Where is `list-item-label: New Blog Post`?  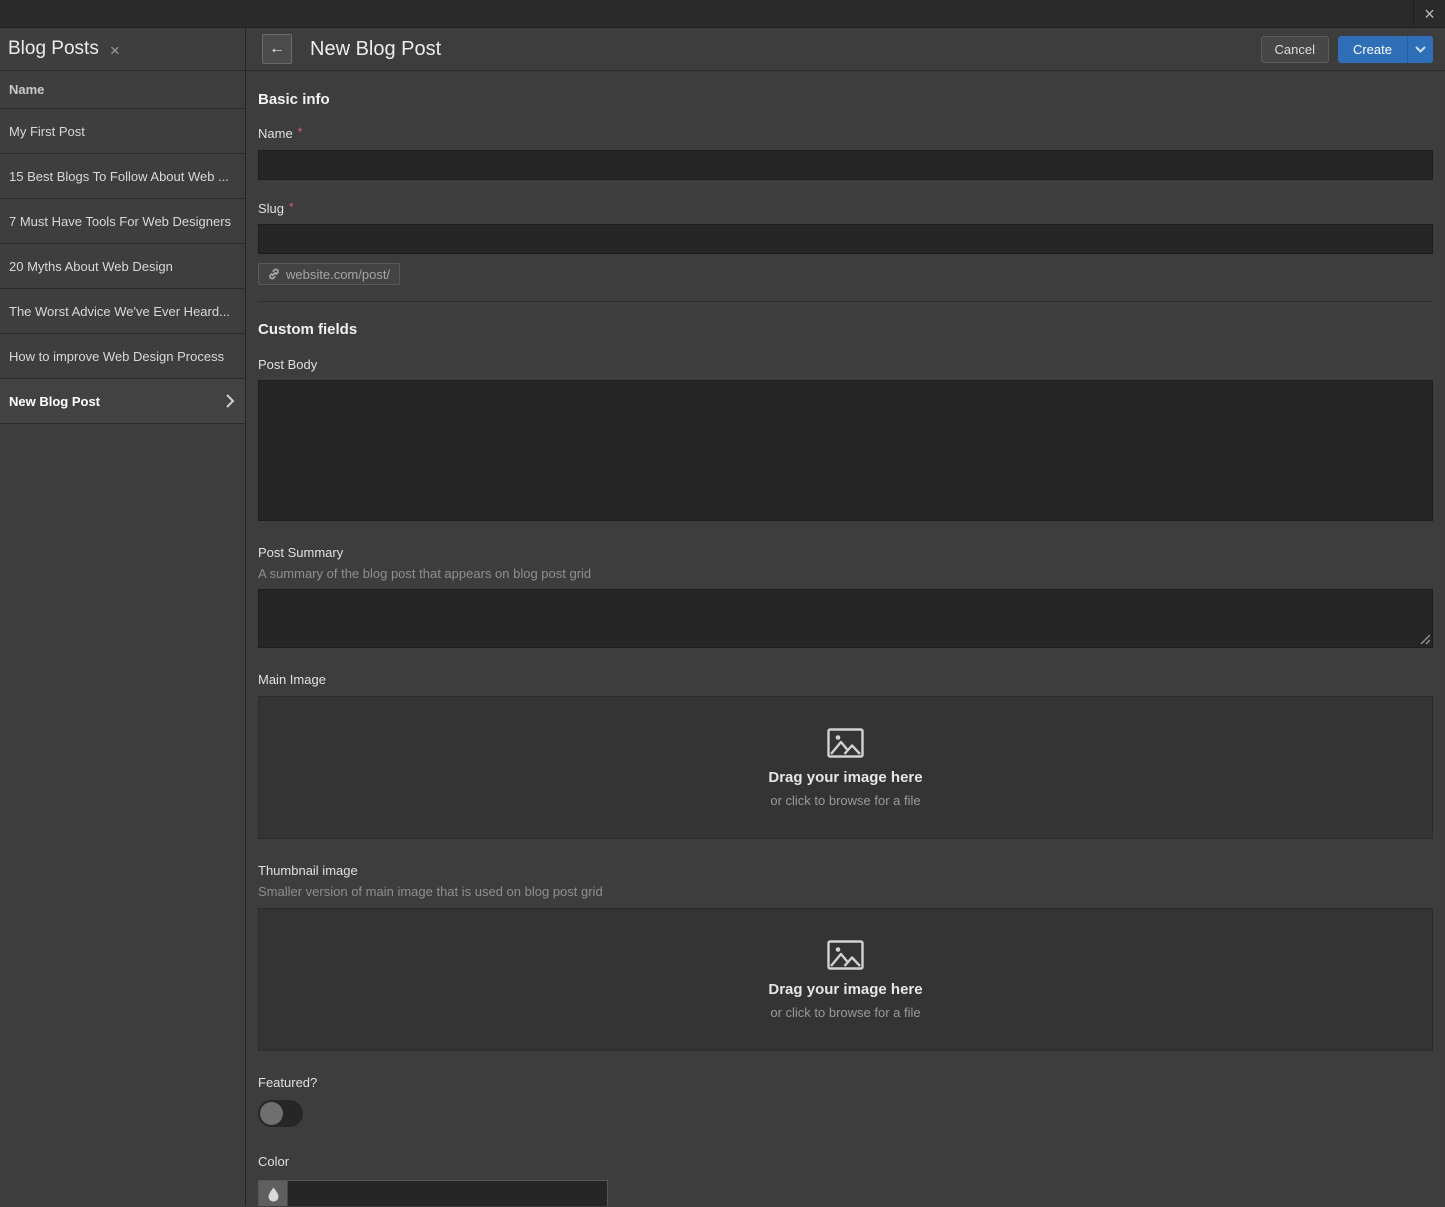
list-item-label: New Blog Post is located at coordinates (55, 401).